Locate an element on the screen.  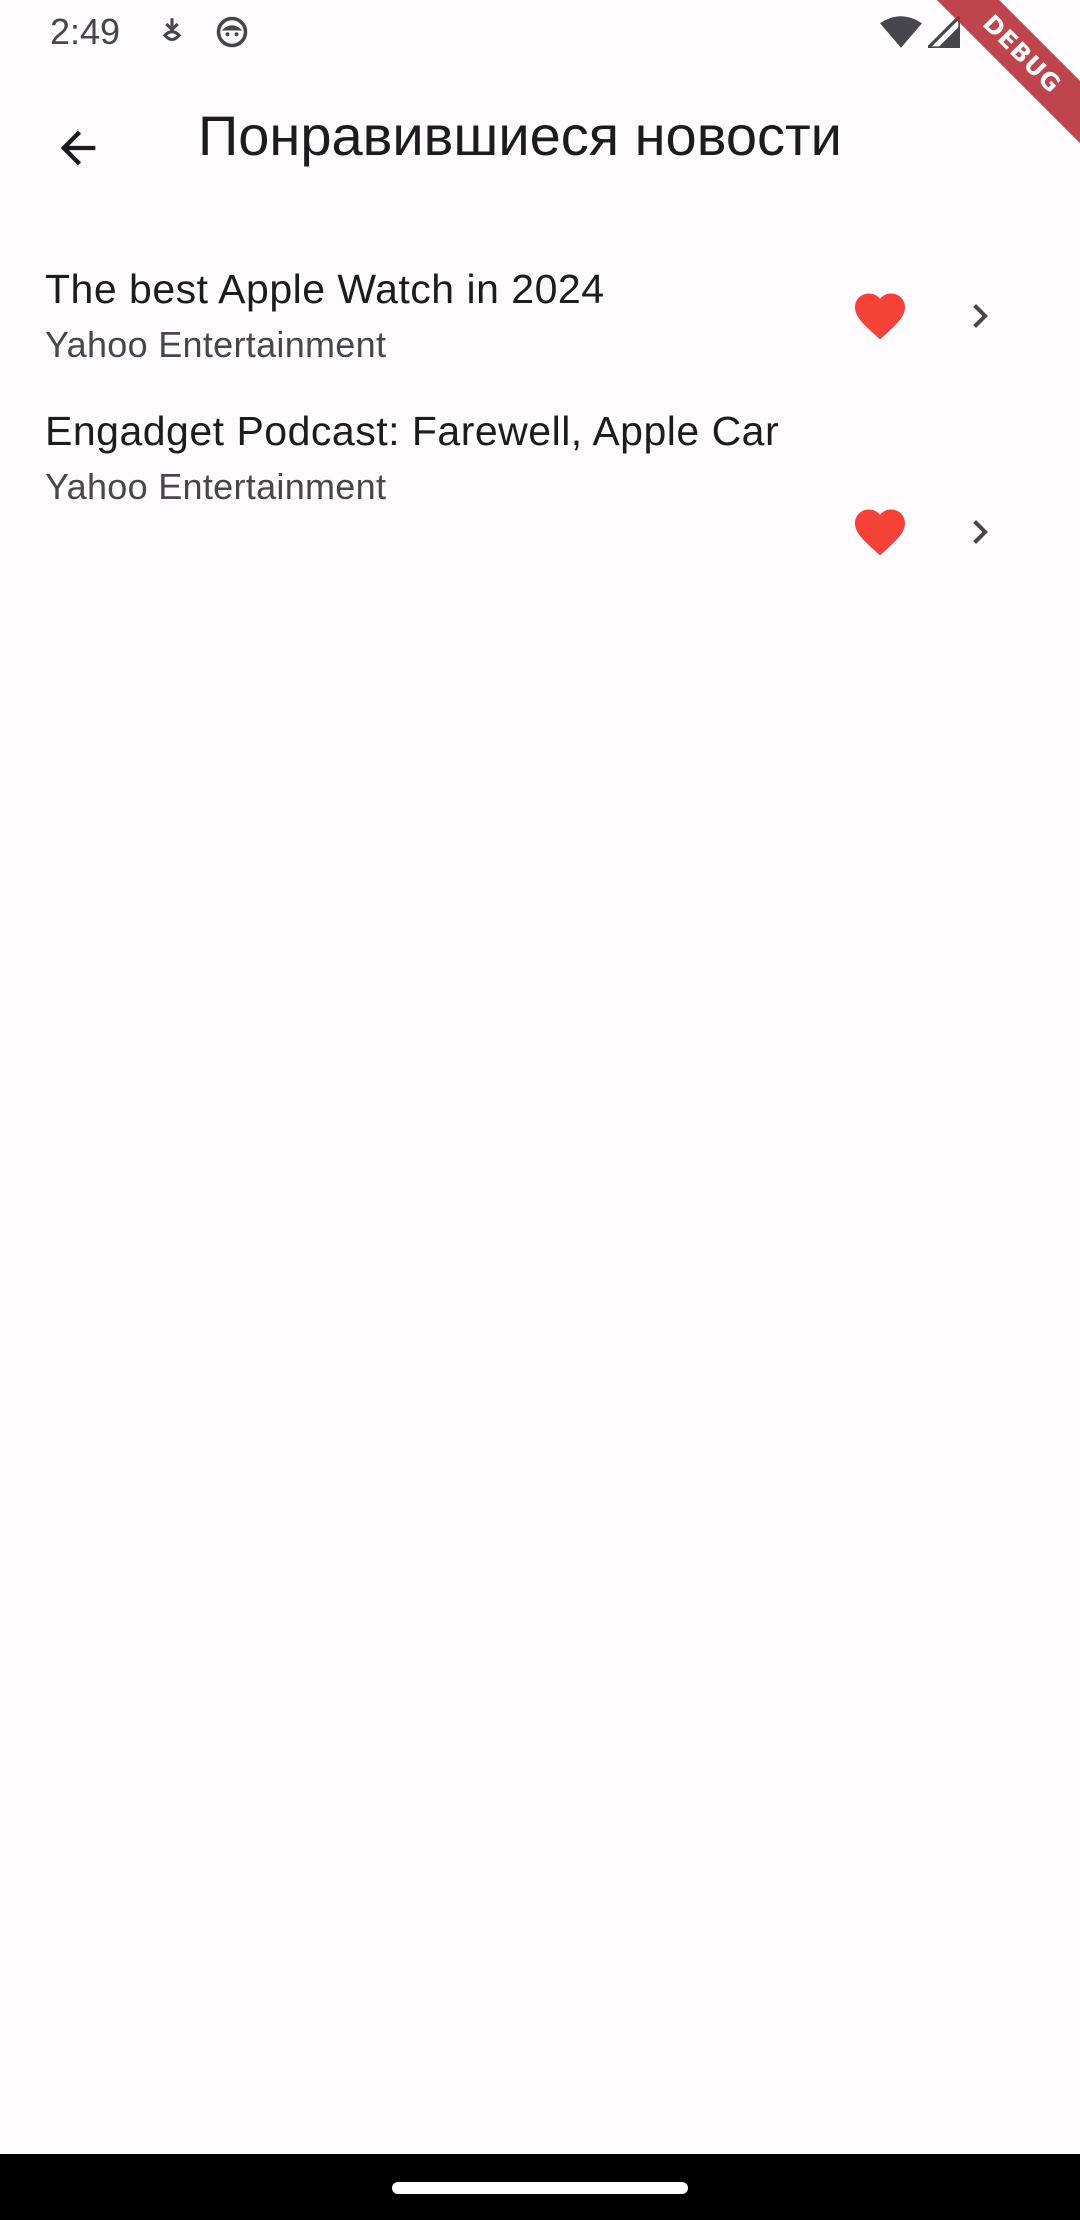
back-button is located at coordinates (78, 150).